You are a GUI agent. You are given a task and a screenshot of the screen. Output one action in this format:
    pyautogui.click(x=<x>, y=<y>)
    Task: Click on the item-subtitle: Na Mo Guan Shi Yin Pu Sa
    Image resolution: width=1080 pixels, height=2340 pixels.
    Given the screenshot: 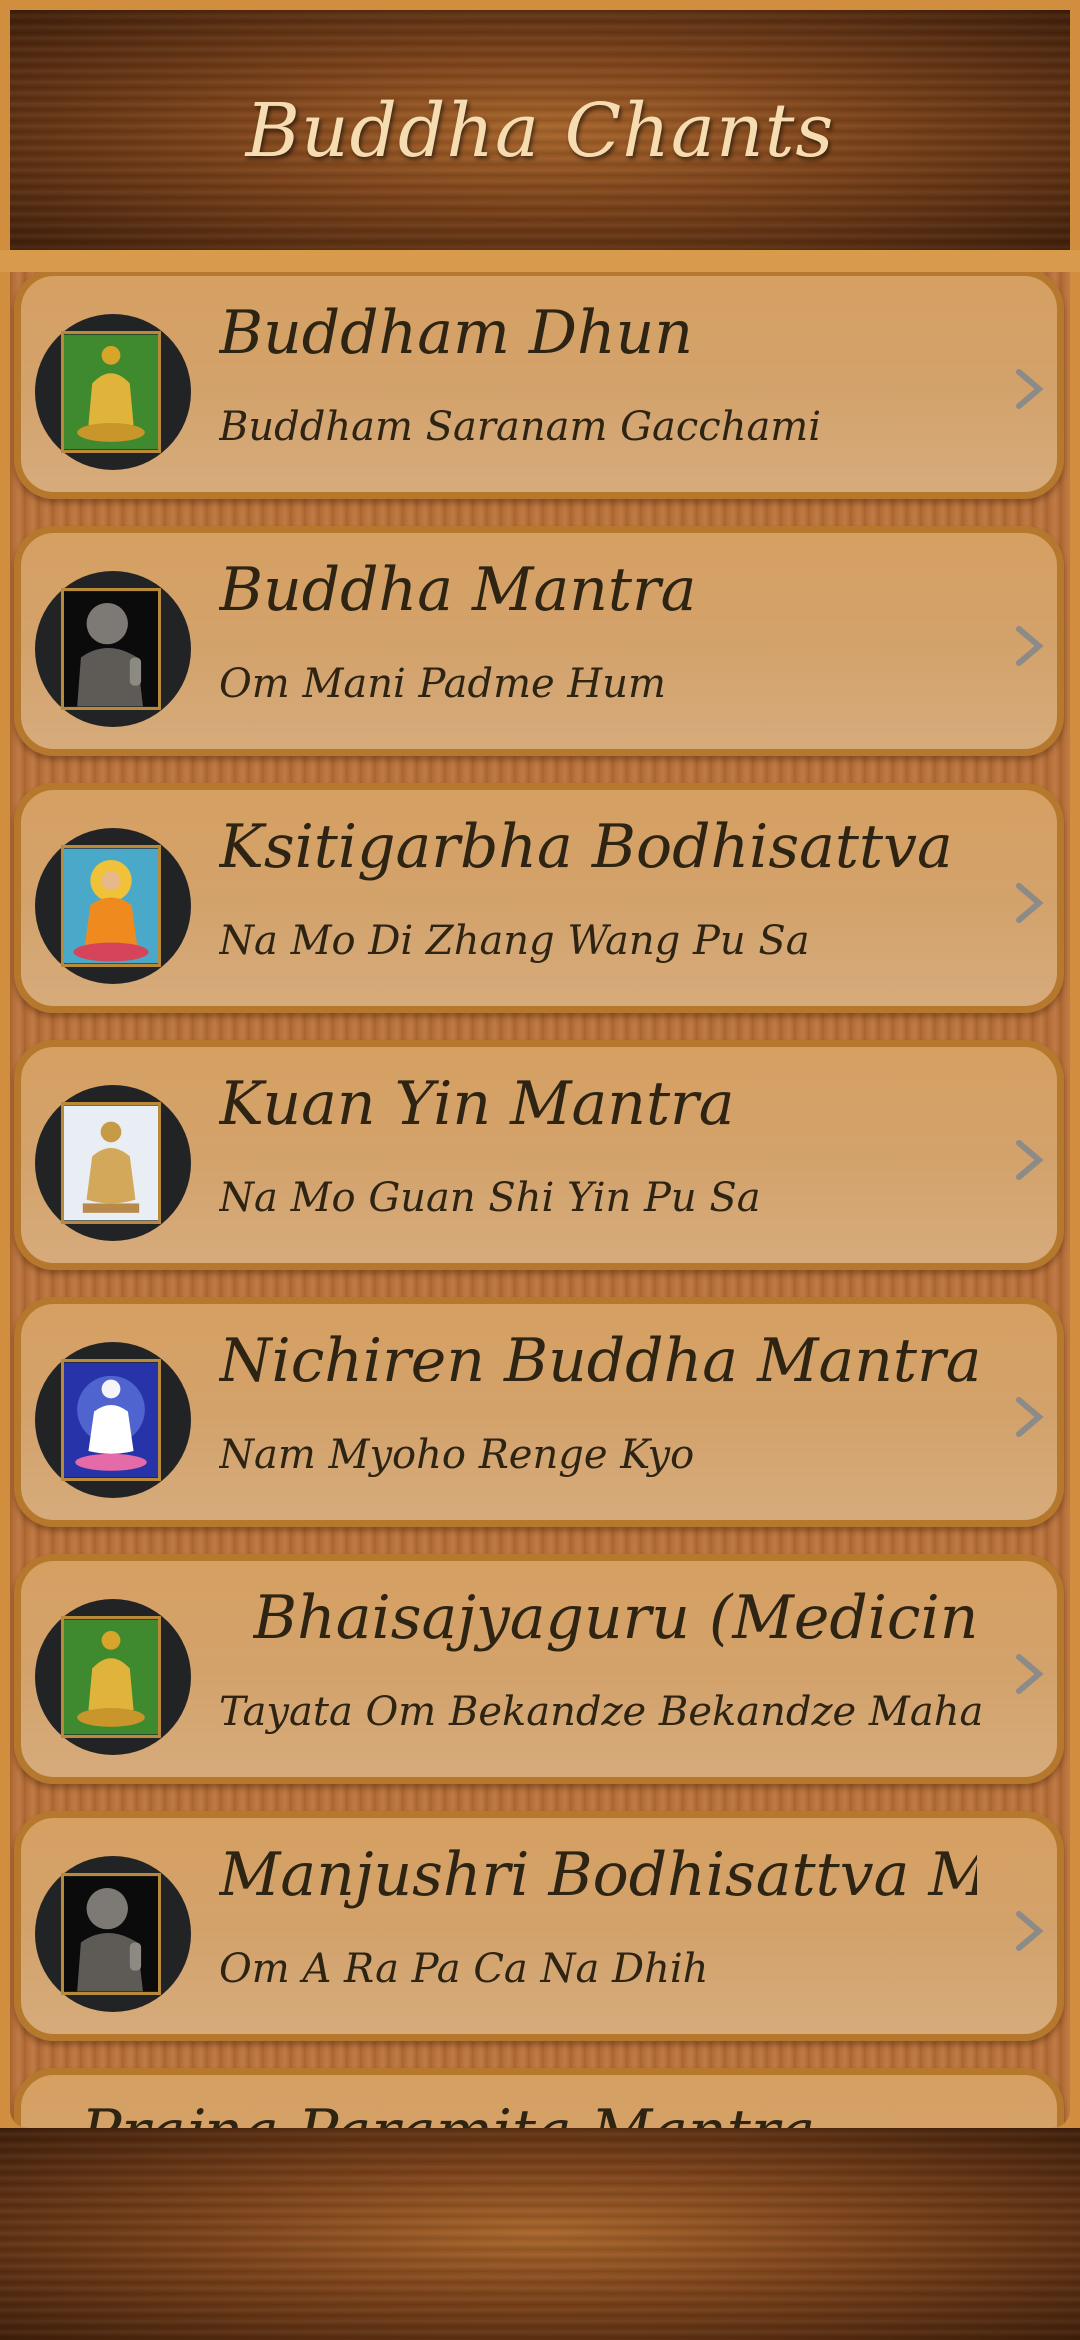 What is the action you would take?
    pyautogui.click(x=490, y=1198)
    